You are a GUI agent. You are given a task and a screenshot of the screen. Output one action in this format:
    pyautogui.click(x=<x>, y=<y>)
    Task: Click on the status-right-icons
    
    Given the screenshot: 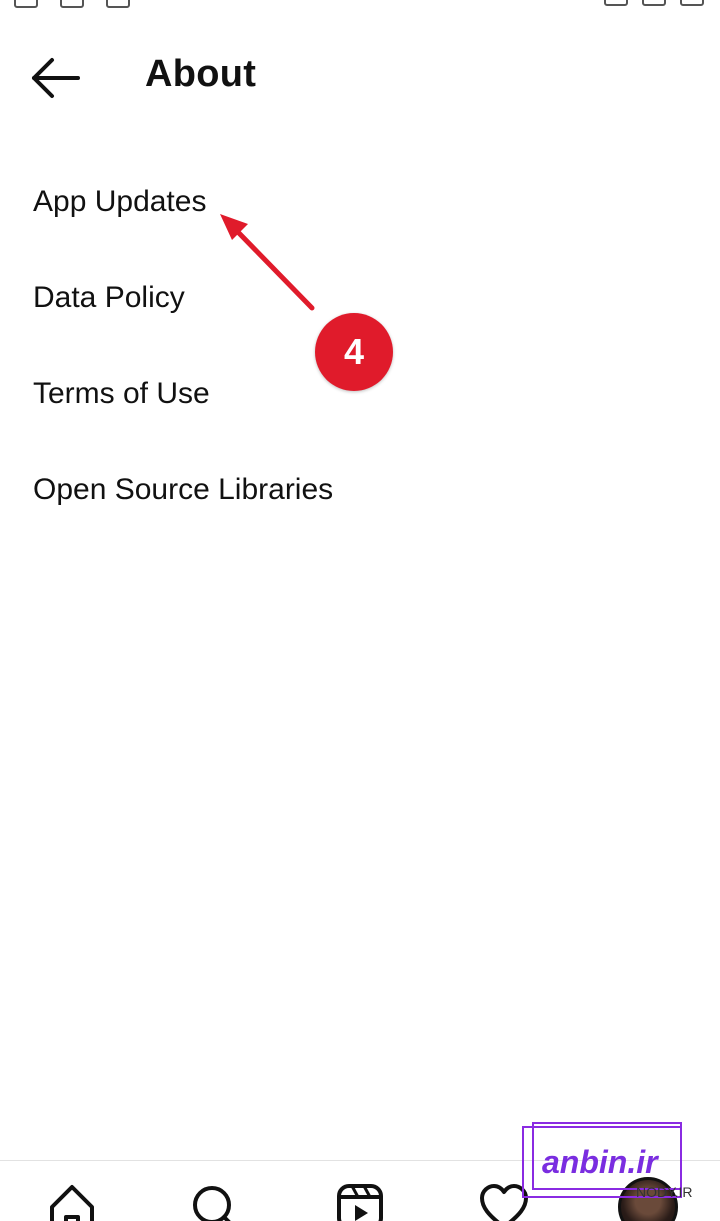 What is the action you would take?
    pyautogui.click(x=654, y=3)
    